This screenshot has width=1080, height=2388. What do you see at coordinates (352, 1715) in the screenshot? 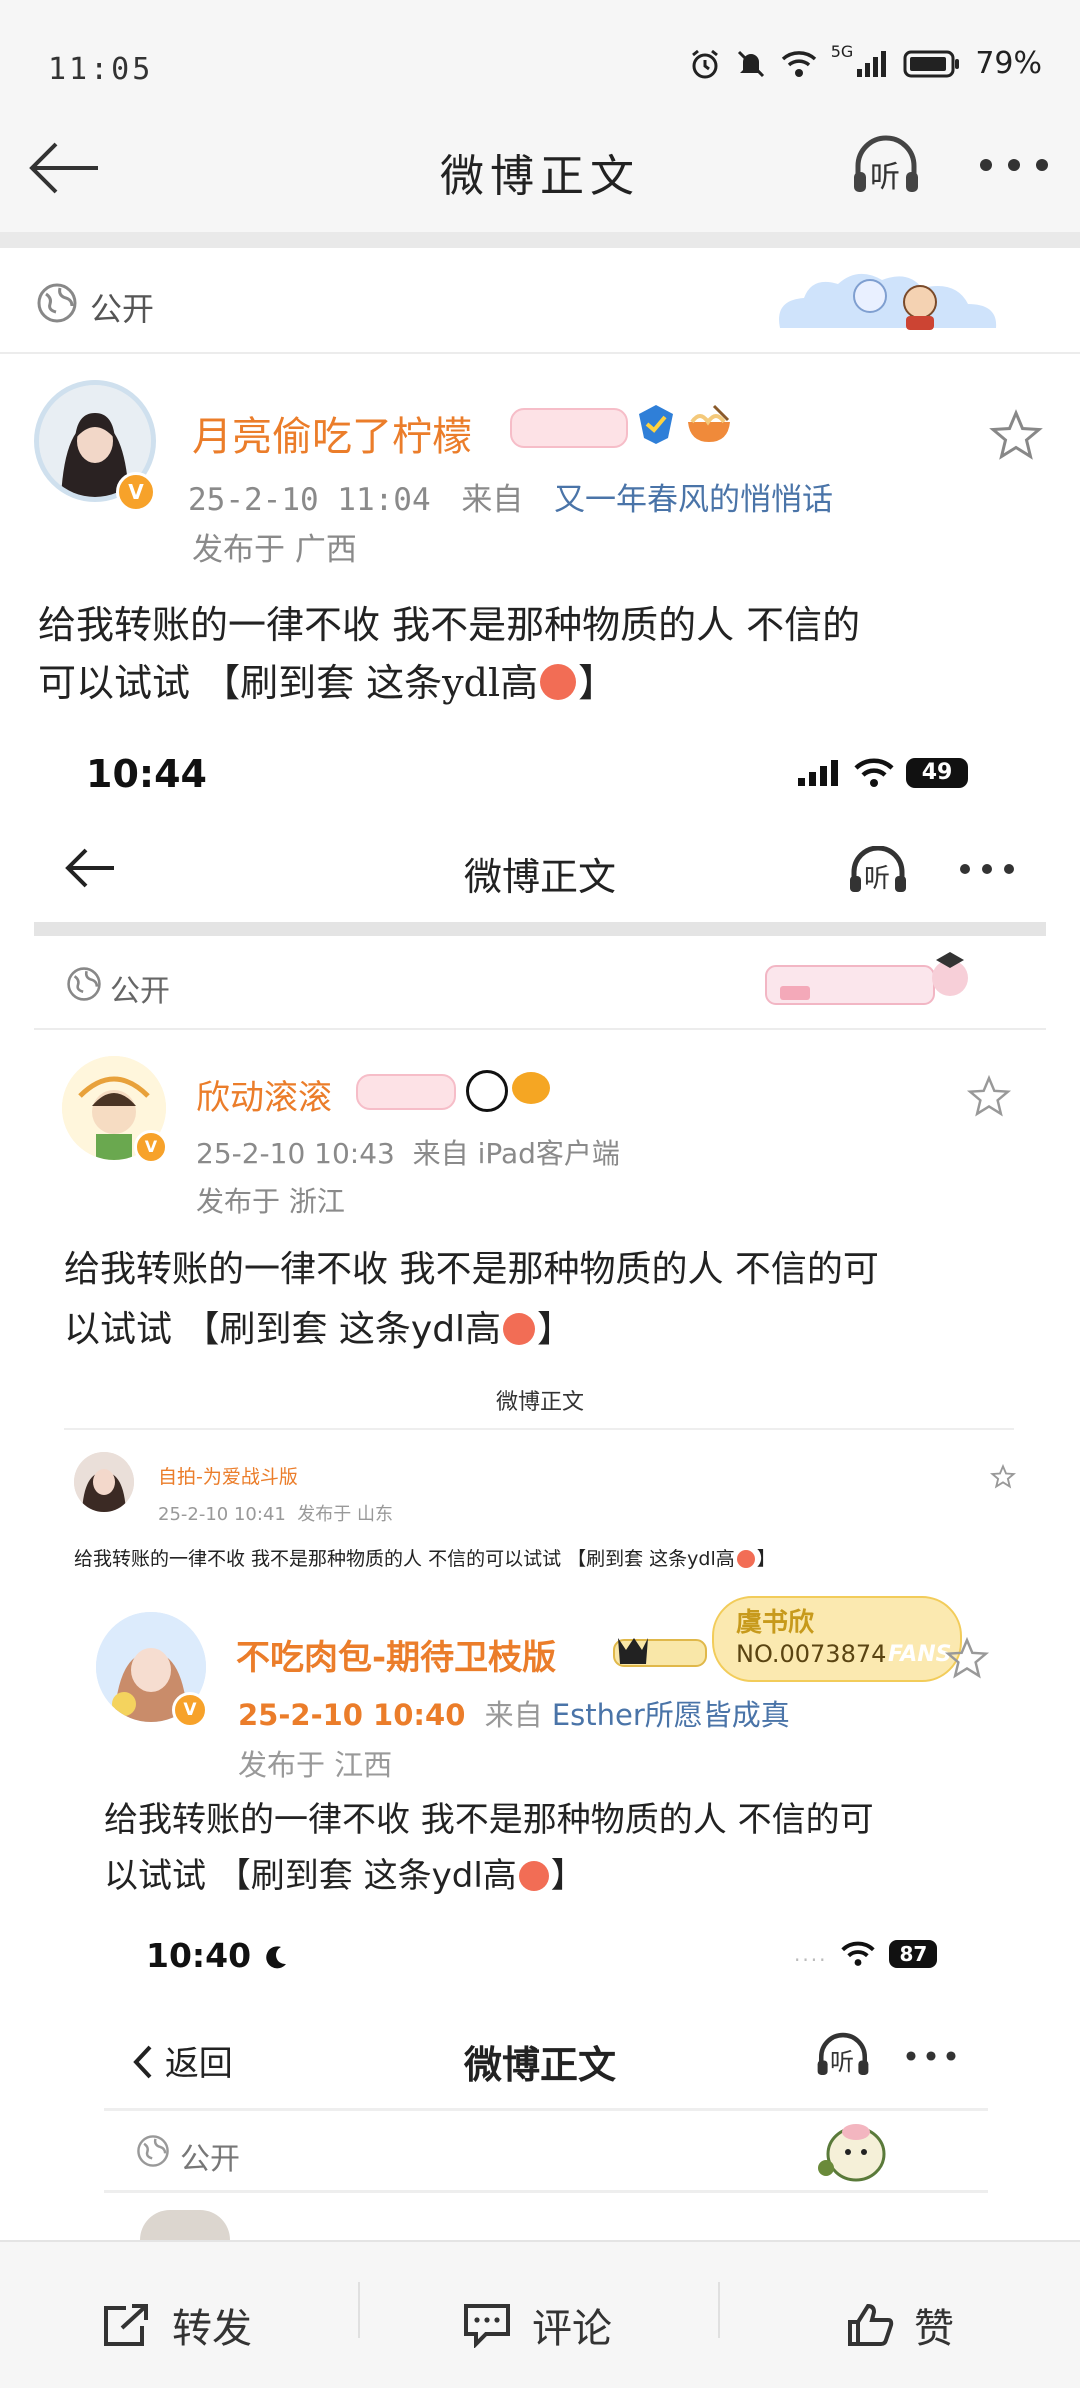
I see `nested3-date: 25-2-10 10:40` at bounding box center [352, 1715].